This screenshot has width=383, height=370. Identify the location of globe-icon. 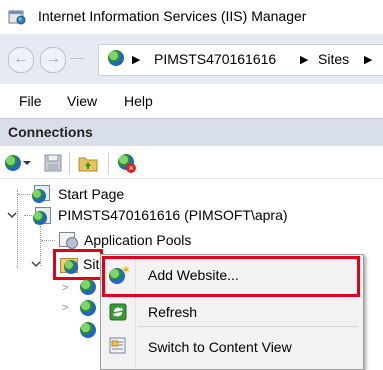
(116, 58).